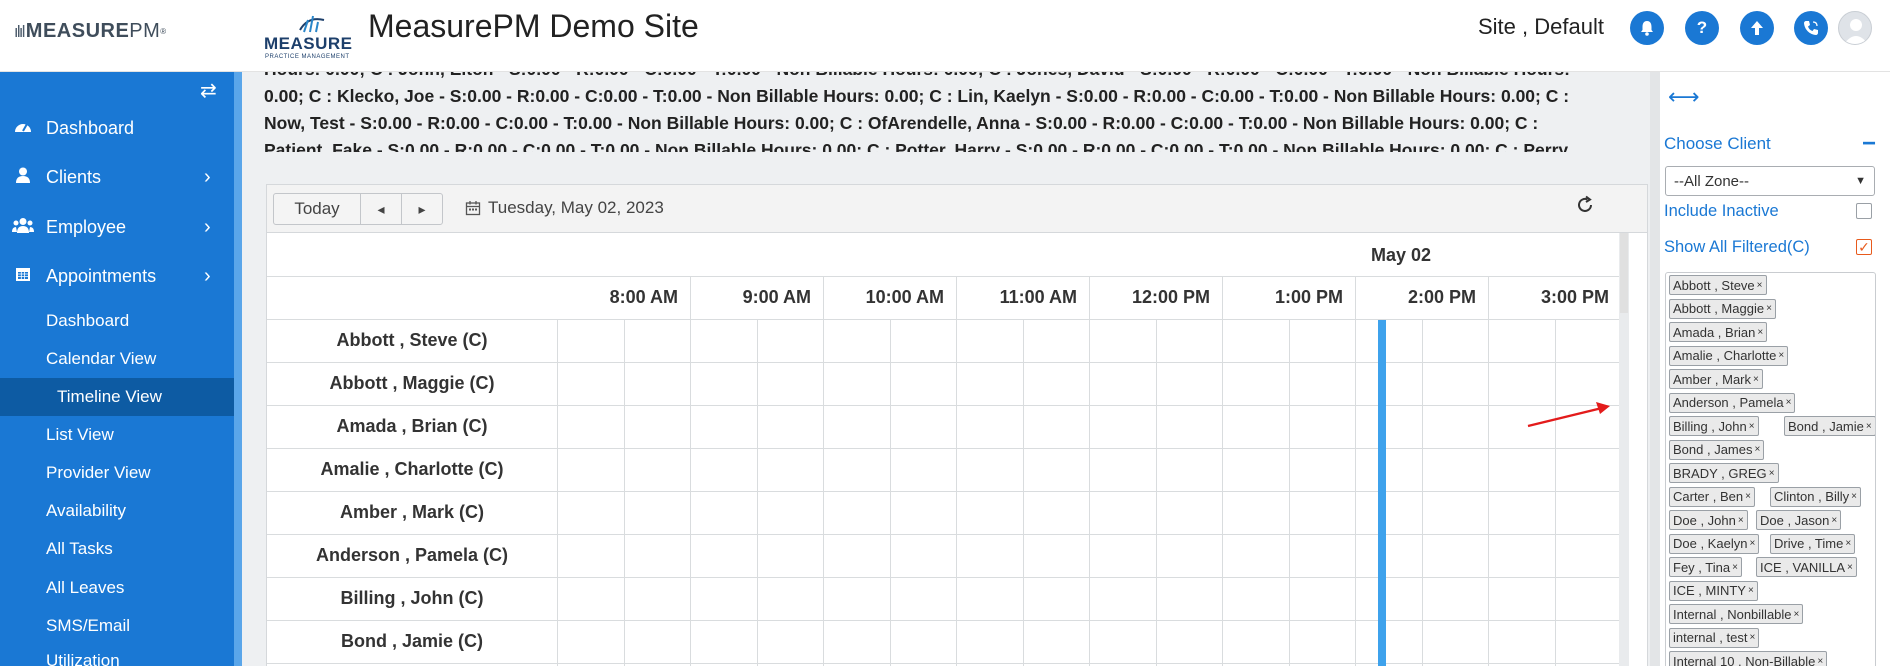 This screenshot has width=1890, height=666. I want to click on collapse-icon: −, so click(1869, 144).